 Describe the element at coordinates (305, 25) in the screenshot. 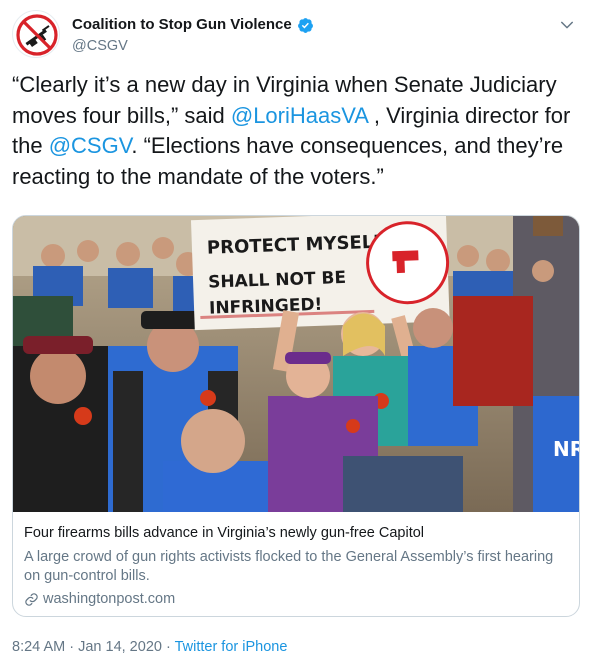

I see `verified-badge-icon` at that location.